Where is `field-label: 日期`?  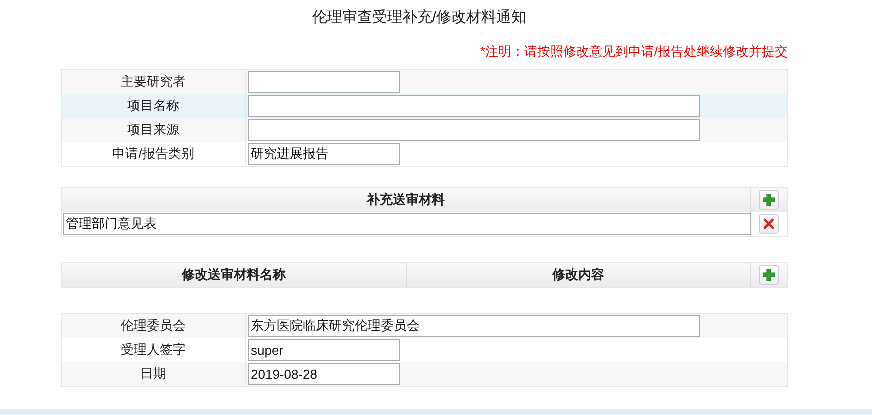 field-label: 日期 is located at coordinates (153, 373).